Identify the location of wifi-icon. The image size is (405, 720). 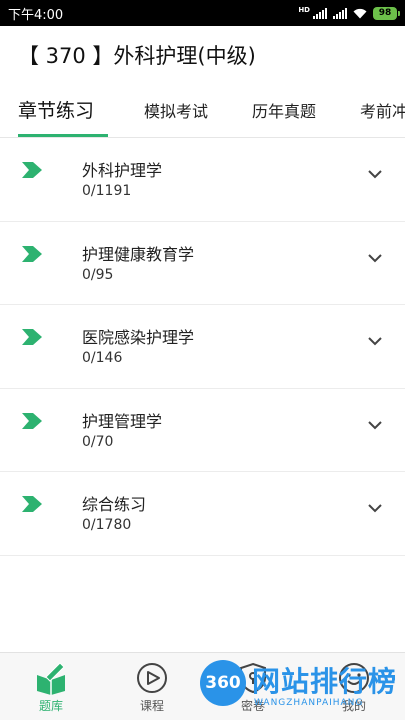
(360, 13).